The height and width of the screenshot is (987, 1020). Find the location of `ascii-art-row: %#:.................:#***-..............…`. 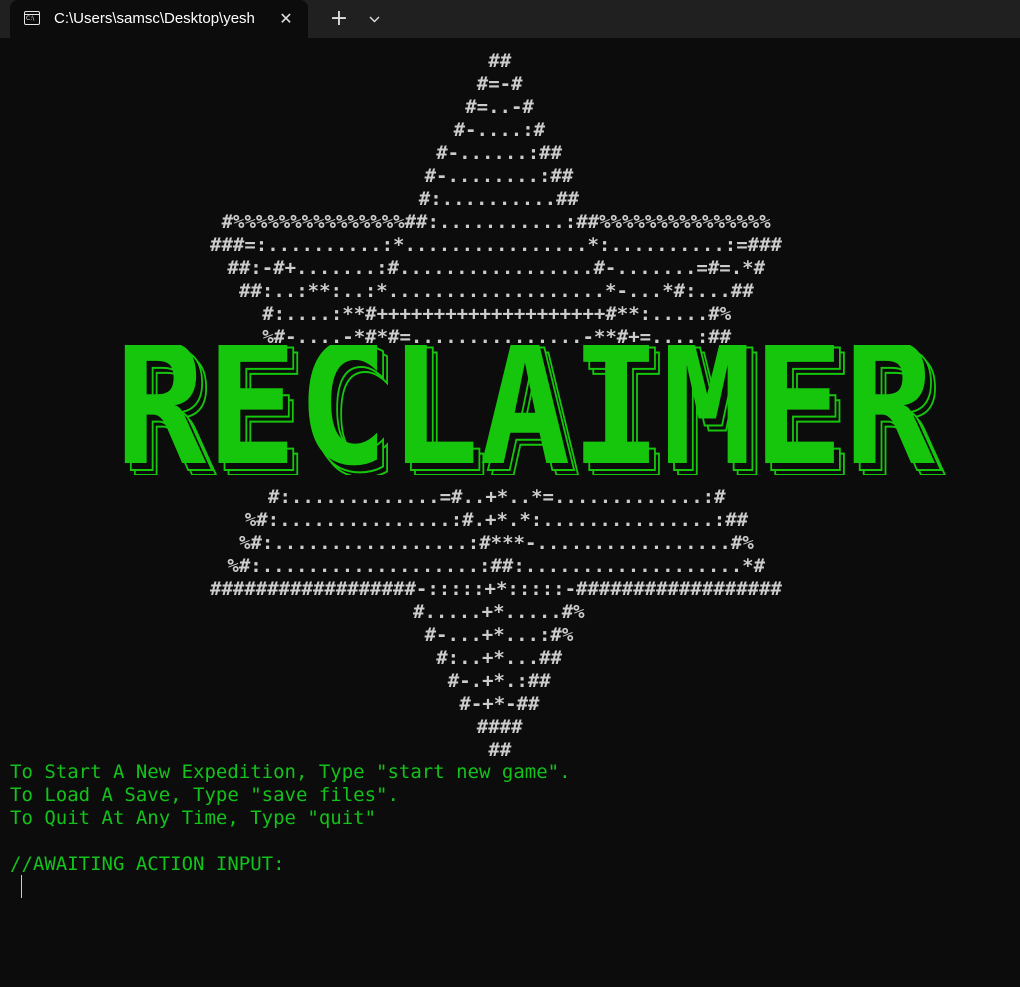

ascii-art-row: %#:.................:#***-..............… is located at coordinates (510, 543).